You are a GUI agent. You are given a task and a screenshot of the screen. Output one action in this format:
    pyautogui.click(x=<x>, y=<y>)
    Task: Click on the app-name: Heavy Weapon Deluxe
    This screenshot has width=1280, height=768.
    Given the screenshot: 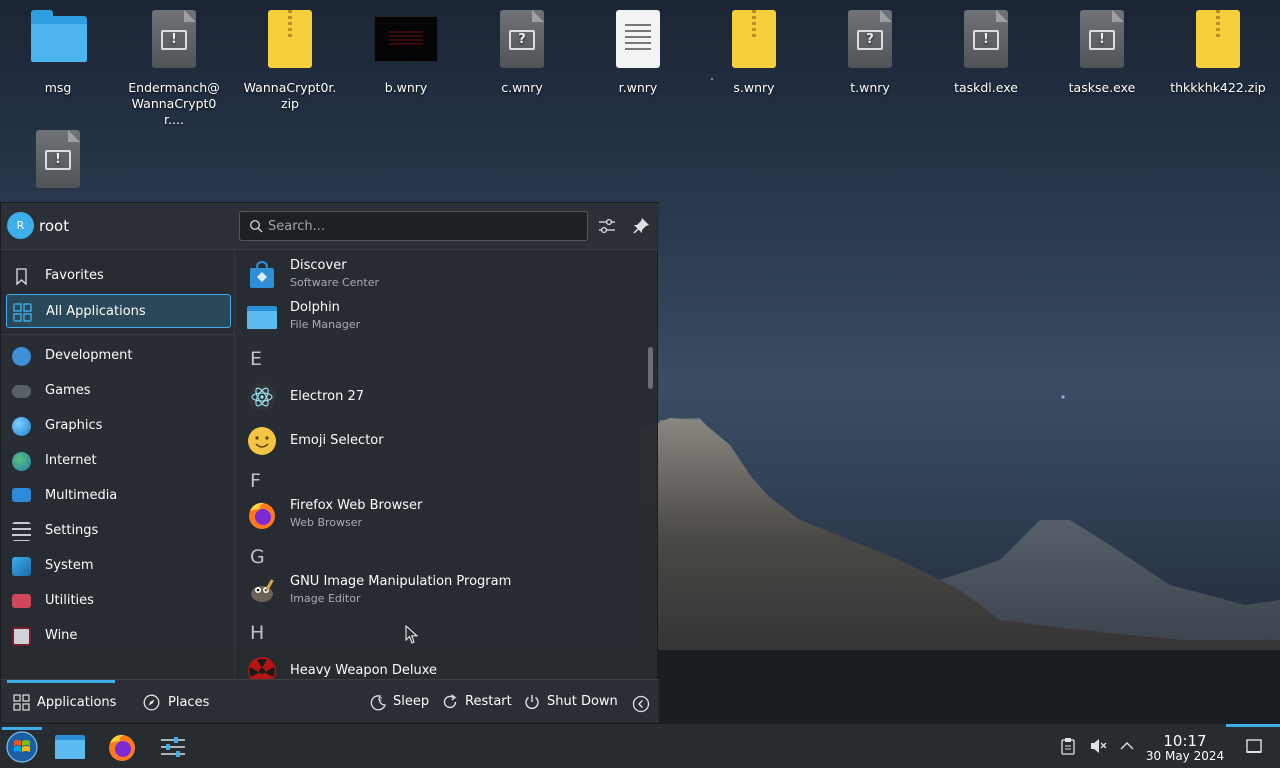 What is the action you would take?
    pyautogui.click(x=364, y=670)
    